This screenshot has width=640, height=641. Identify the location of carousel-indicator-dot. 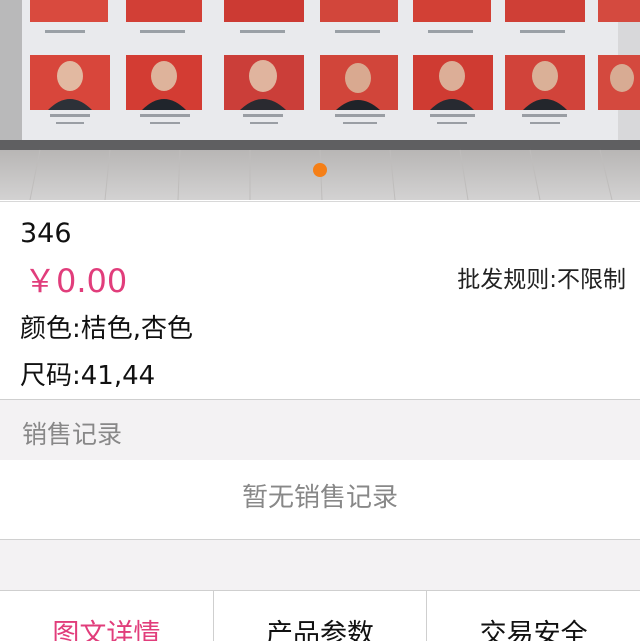
(320, 170).